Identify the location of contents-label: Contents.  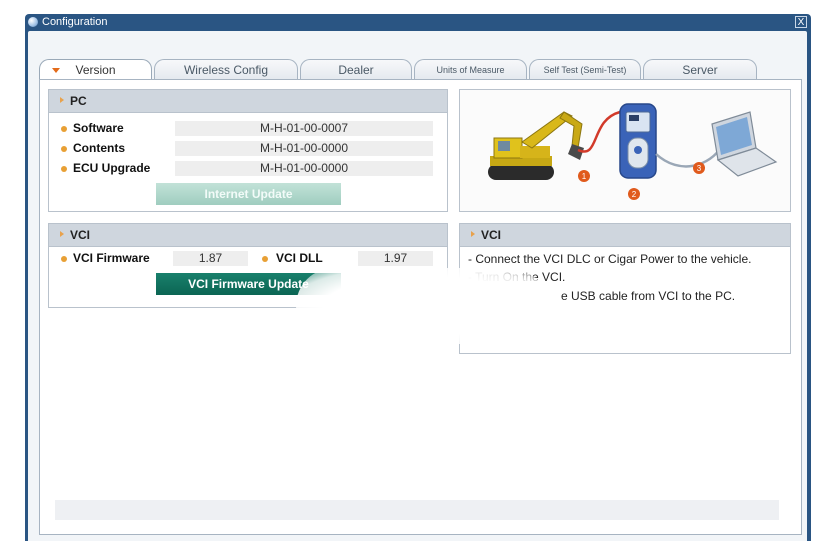
(99, 148).